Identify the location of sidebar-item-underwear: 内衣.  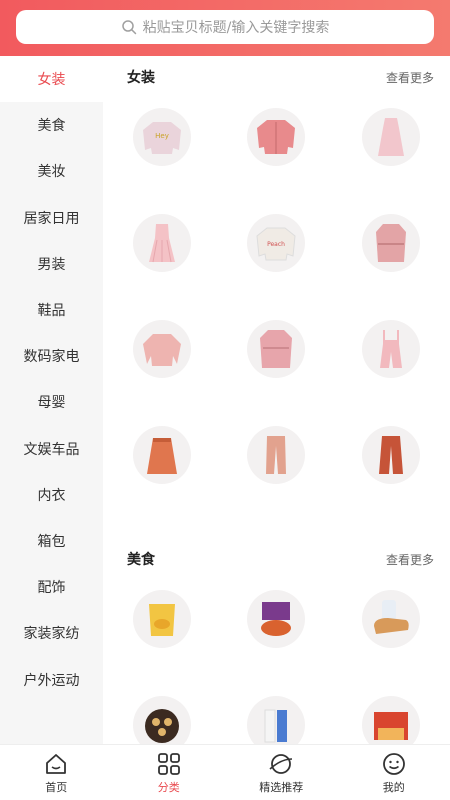
(51, 495).